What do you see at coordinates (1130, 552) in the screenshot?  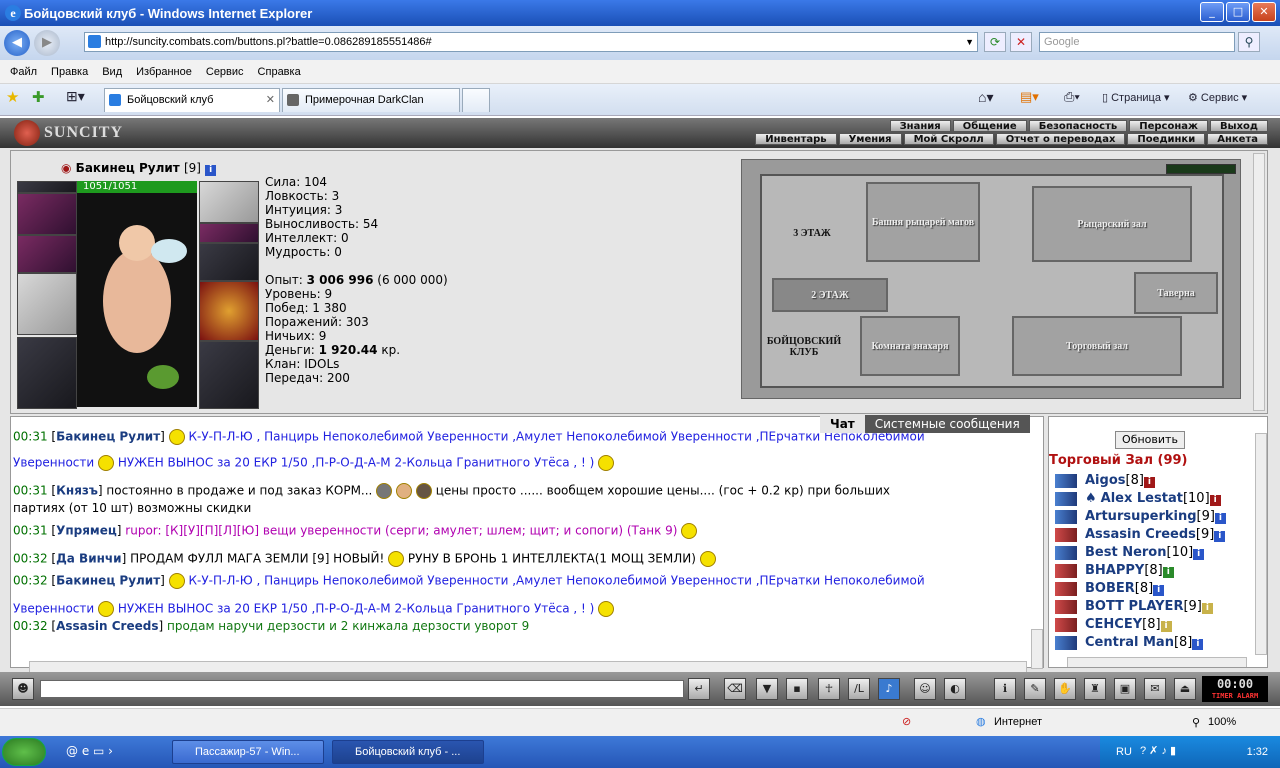 I see `user-item: Best Neron[10] i` at bounding box center [1130, 552].